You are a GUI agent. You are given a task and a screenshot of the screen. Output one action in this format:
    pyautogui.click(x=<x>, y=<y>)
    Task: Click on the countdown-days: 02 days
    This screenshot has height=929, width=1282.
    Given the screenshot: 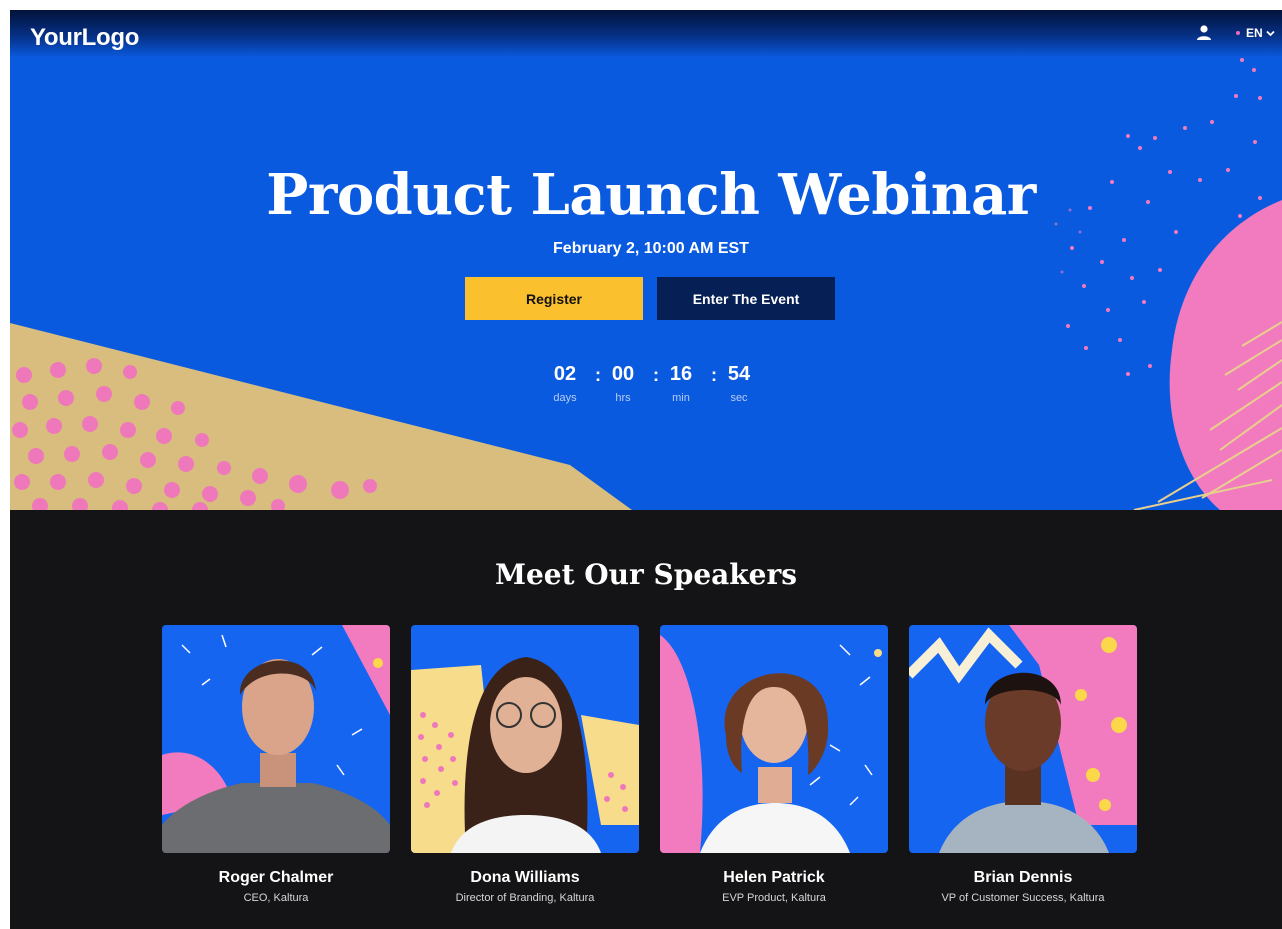 What is the action you would take?
    pyautogui.click(x=565, y=383)
    